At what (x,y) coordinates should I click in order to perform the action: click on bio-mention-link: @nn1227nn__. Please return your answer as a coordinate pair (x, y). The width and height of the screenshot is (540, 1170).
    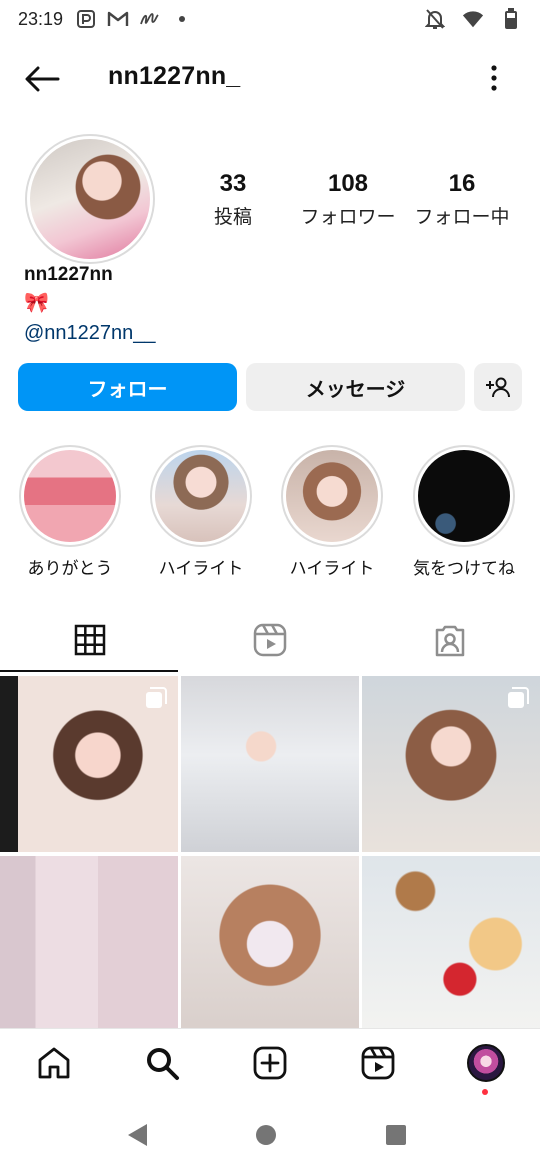
    Looking at the image, I should click on (264, 333).